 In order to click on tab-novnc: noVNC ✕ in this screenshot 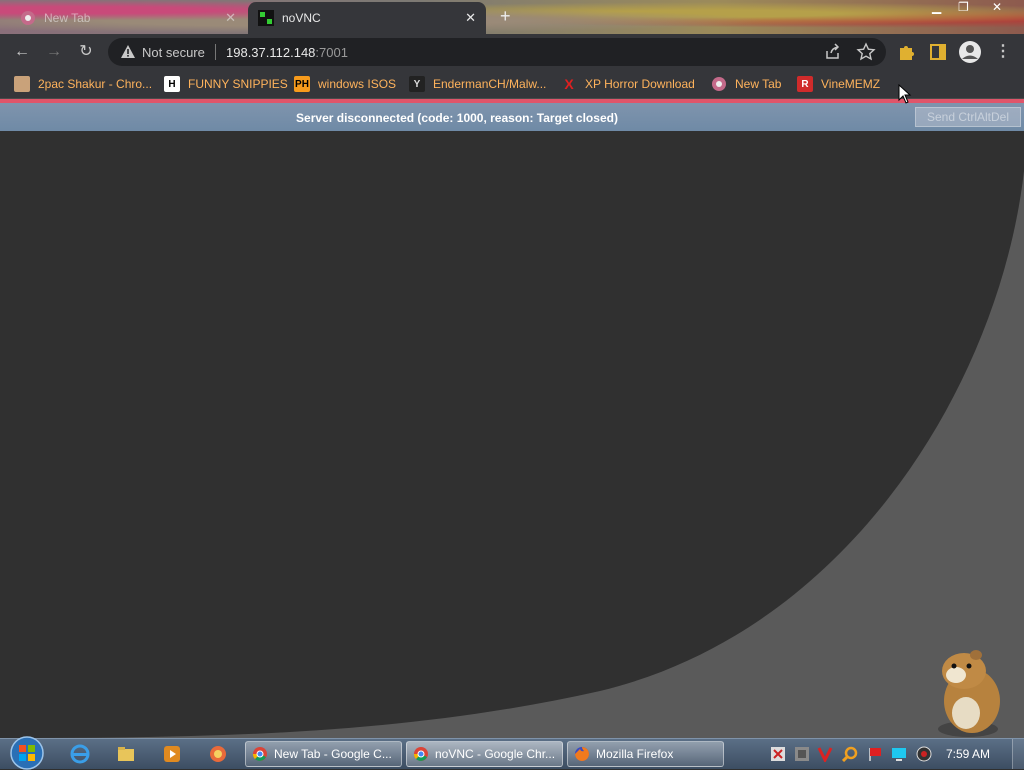, I will do `click(367, 18)`.